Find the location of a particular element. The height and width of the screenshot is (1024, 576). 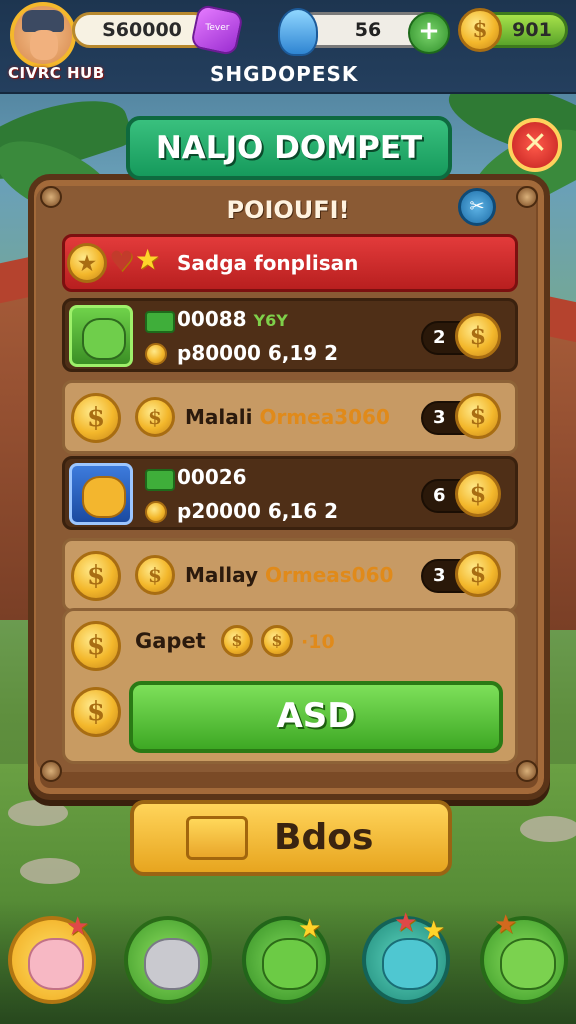

gapet-label: Gapet is located at coordinates (170, 641).